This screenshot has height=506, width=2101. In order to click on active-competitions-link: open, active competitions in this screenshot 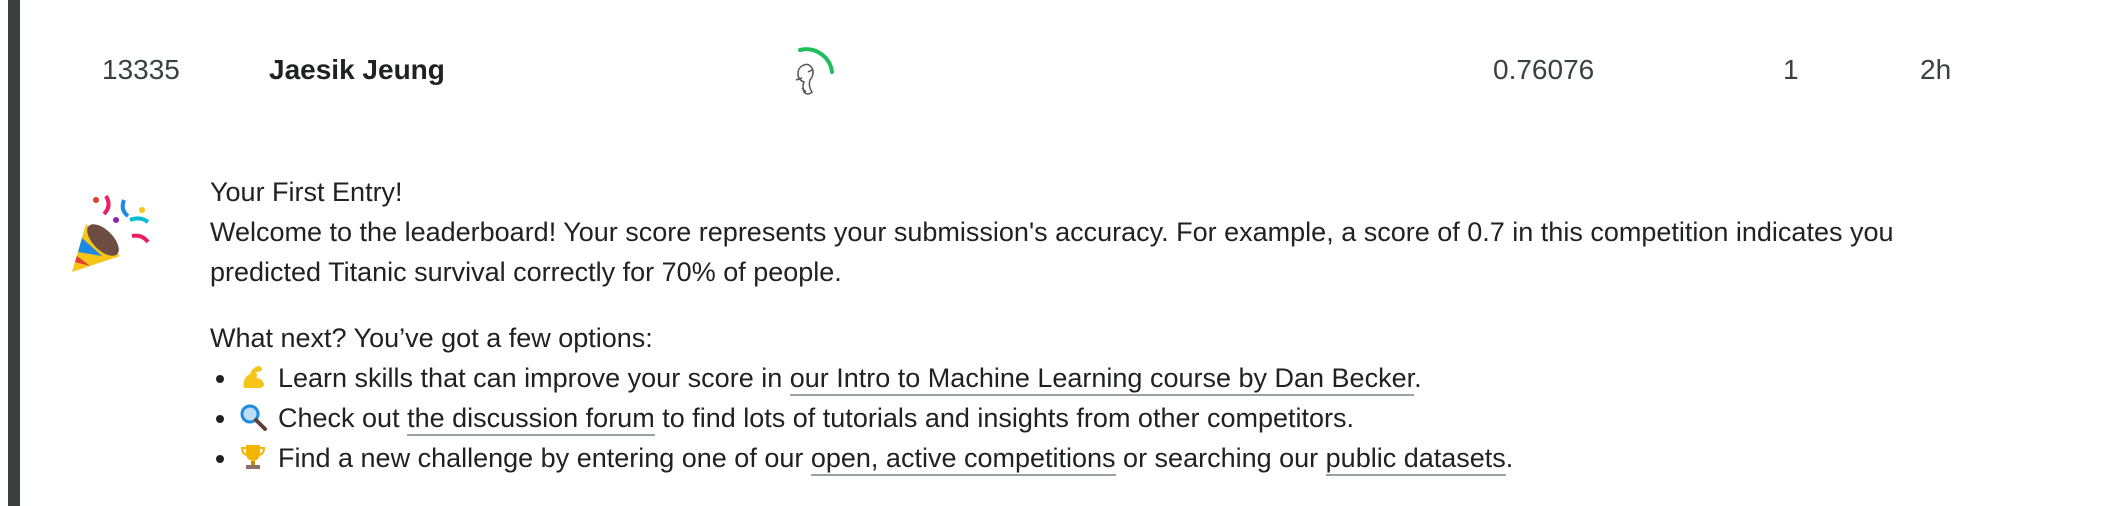, I will do `click(963, 459)`.